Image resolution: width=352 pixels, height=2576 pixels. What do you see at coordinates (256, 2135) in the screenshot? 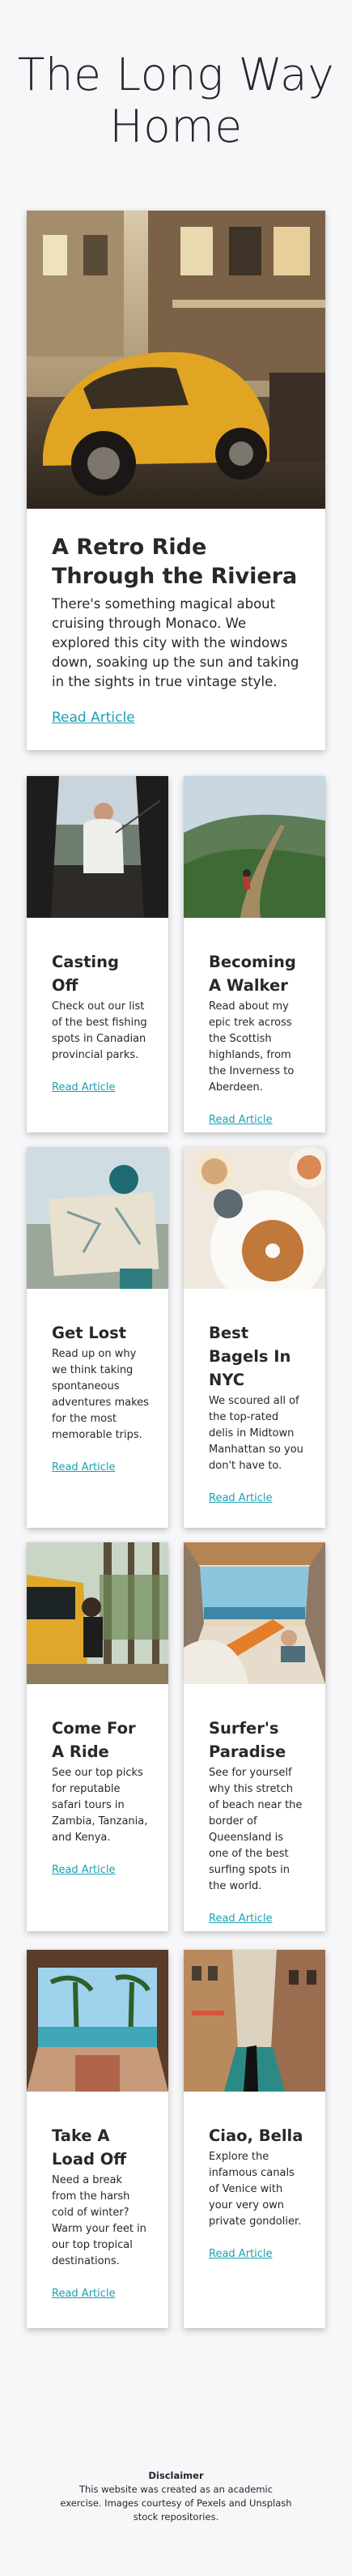
I see `article-title: Ciao, Bella` at bounding box center [256, 2135].